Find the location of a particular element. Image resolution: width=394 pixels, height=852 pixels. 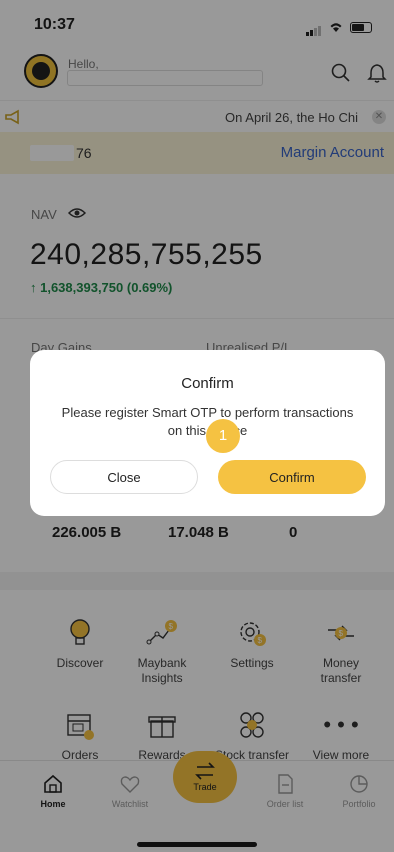

home-indicator is located at coordinates (197, 844).